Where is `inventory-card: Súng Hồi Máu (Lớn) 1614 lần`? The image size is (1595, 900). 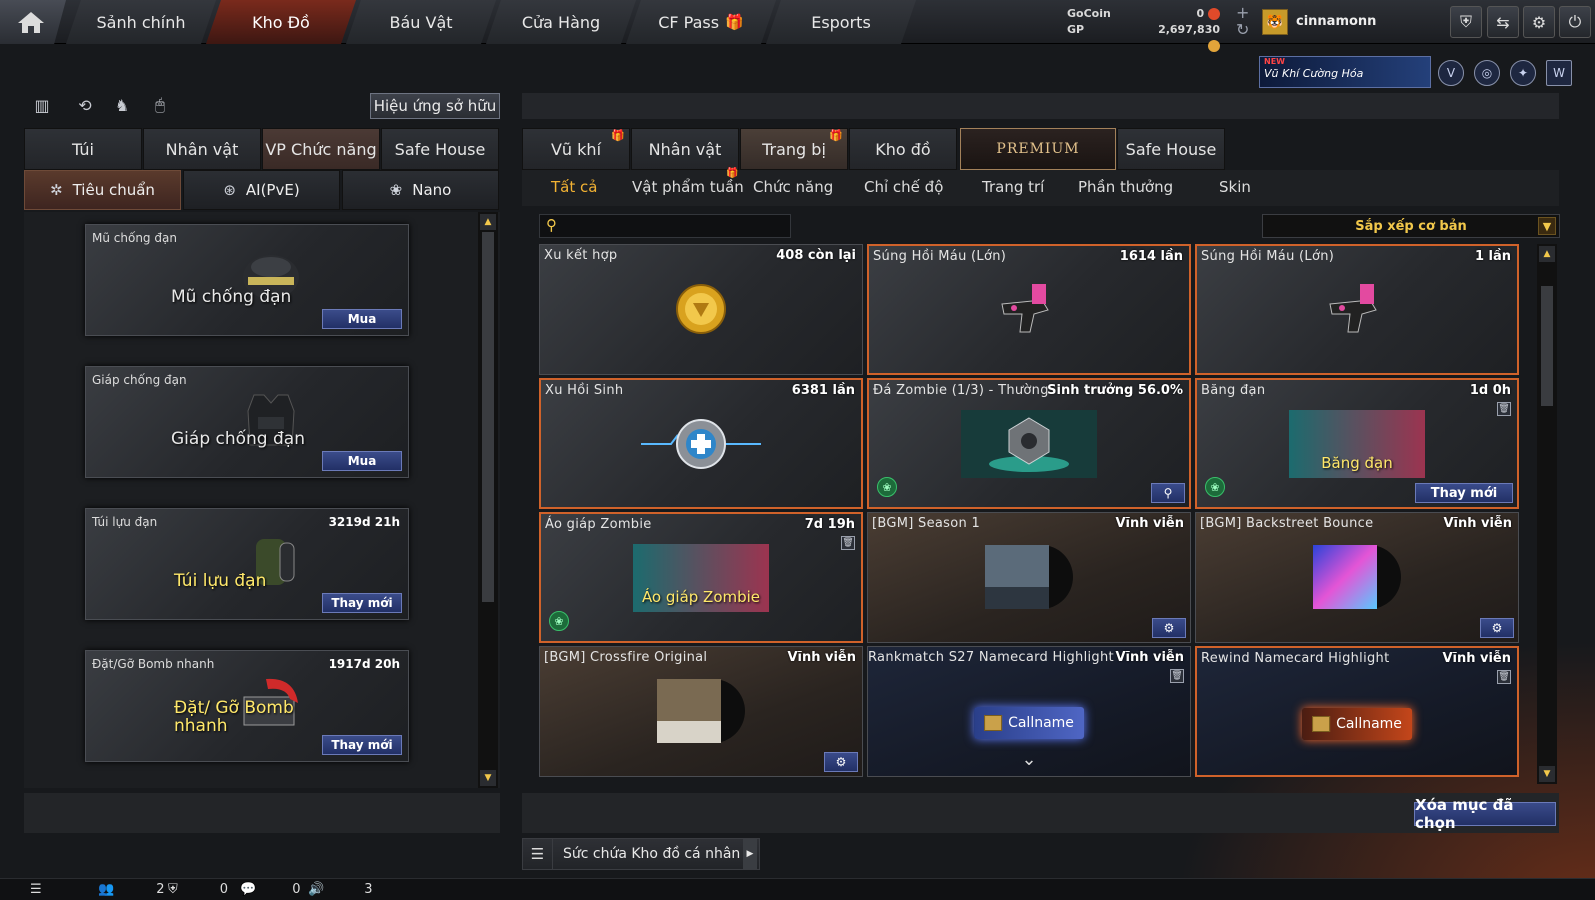 inventory-card: Súng Hồi Máu (Lớn) 1614 lần is located at coordinates (1029, 309).